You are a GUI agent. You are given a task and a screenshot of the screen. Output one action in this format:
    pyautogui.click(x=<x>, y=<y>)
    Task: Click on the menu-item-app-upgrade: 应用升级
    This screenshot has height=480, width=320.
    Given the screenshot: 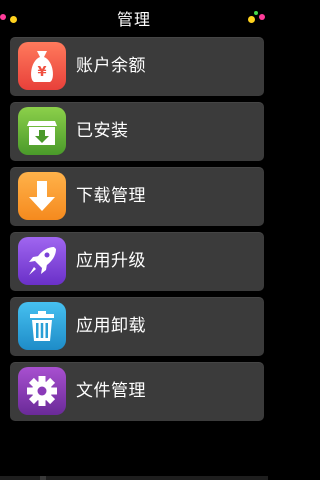 What is the action you would take?
    pyautogui.click(x=137, y=261)
    